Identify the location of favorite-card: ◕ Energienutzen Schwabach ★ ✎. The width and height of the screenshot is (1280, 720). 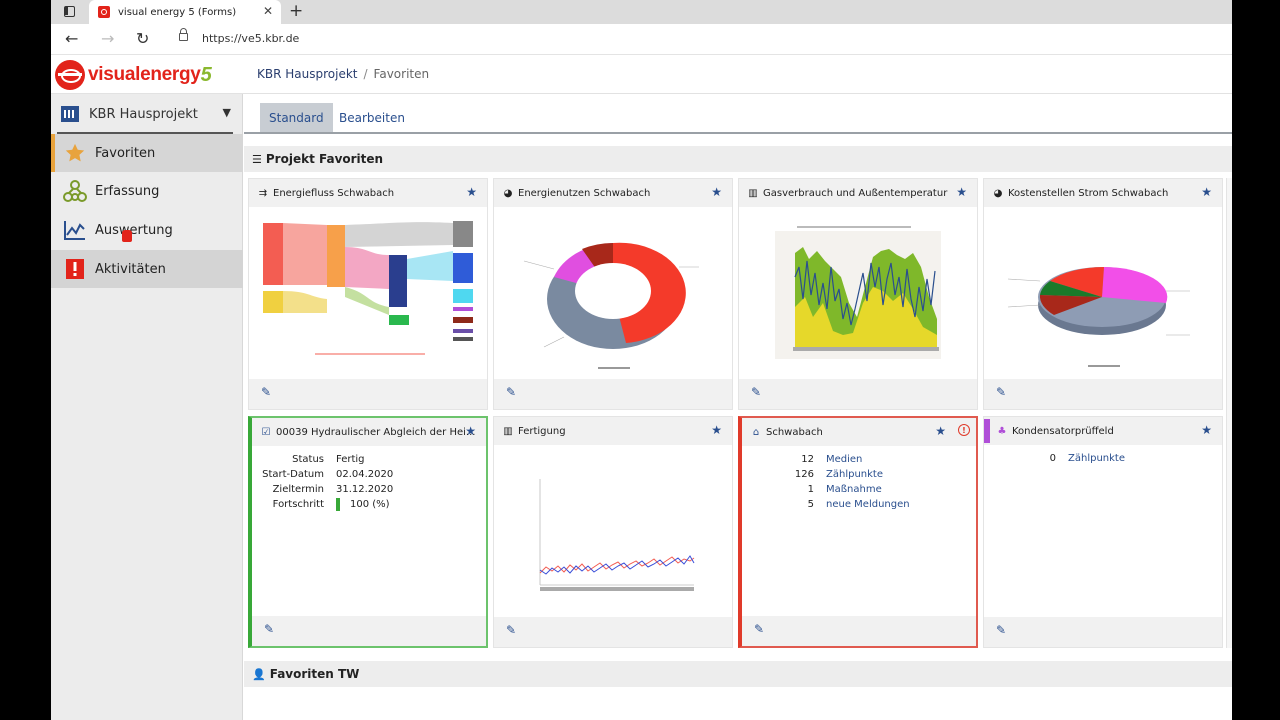
(613, 294).